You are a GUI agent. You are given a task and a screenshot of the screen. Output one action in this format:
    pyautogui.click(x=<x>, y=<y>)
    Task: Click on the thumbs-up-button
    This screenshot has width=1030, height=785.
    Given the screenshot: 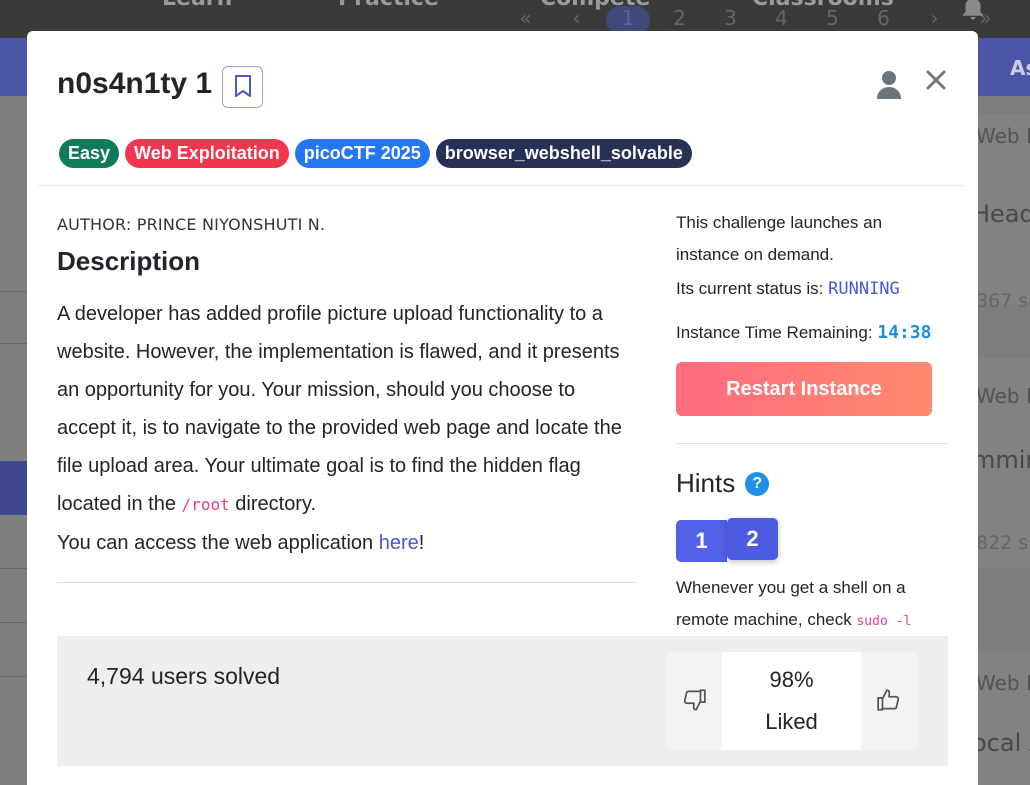 What is the action you would take?
    pyautogui.click(x=889, y=701)
    